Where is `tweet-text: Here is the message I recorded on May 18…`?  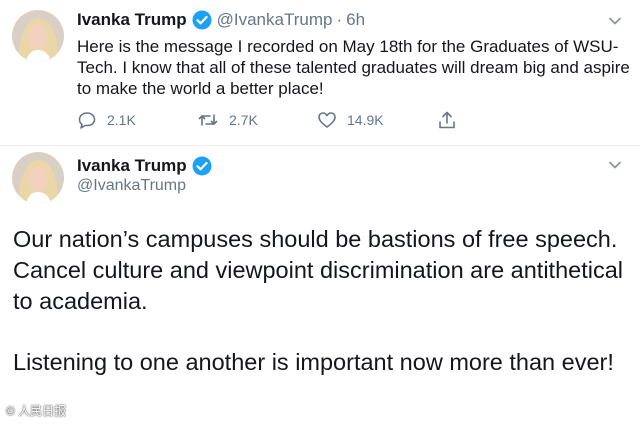
tweet-text: Here is the message I recorded on May 18… is located at coordinates (353, 67).